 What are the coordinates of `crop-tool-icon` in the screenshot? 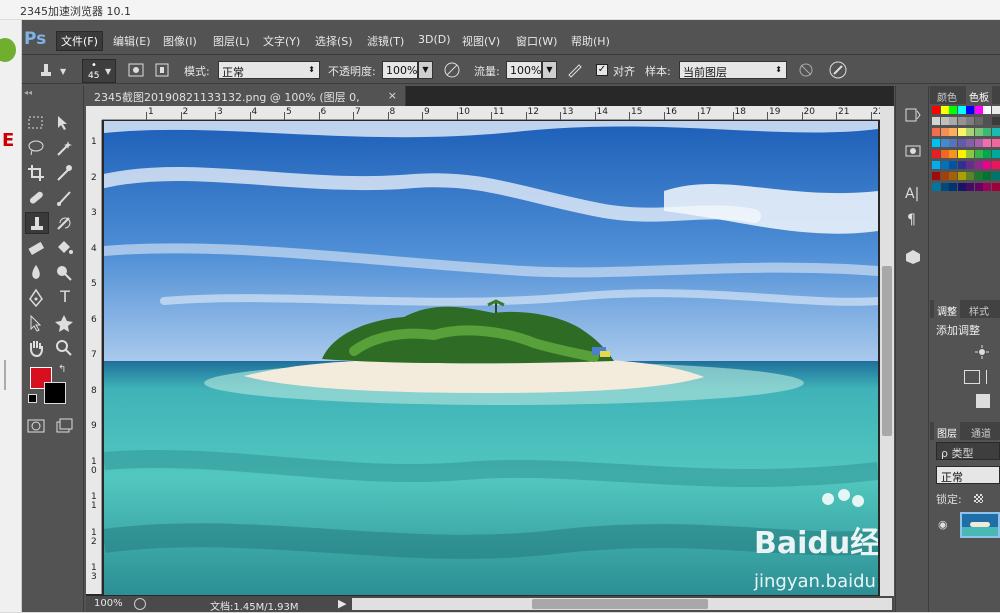 It's located at (37, 173).